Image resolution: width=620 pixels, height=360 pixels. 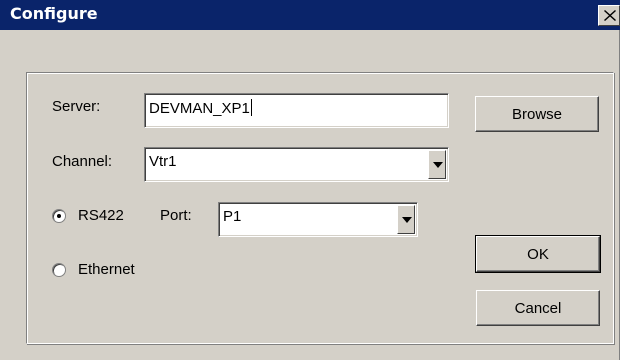 I want to click on ok-button: OK, so click(x=538, y=254).